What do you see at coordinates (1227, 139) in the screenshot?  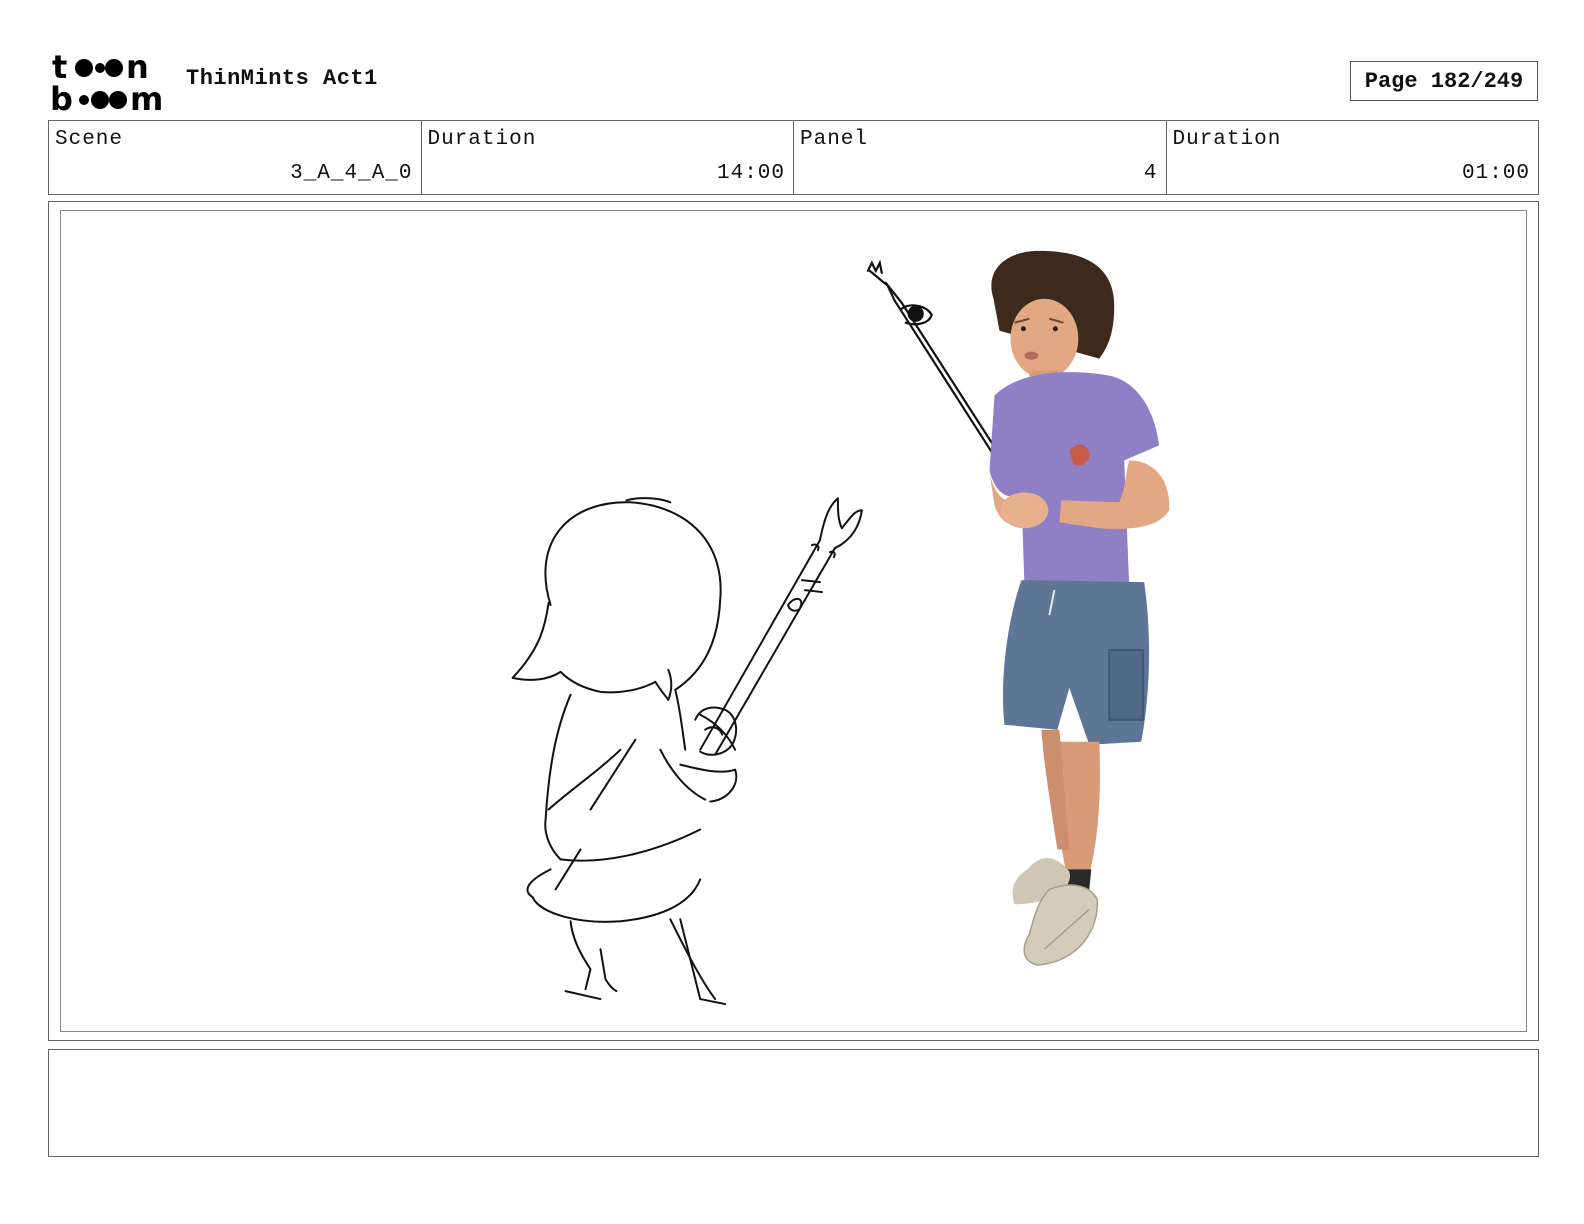 I see `panel-duration-label: Duration` at bounding box center [1227, 139].